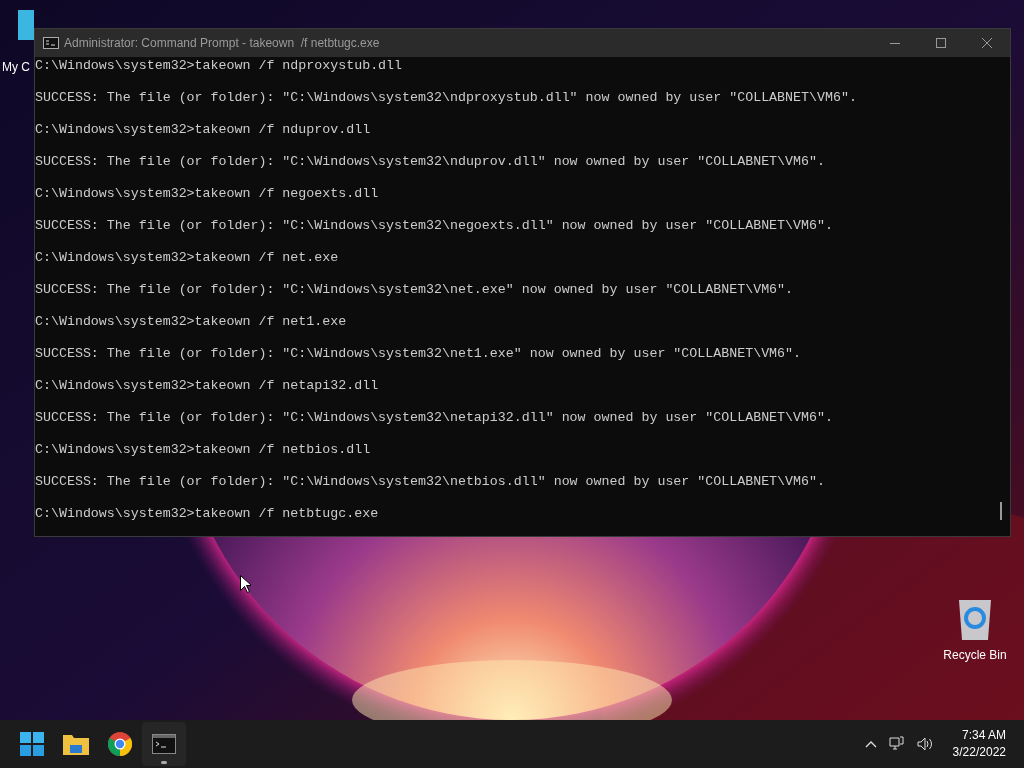 The height and width of the screenshot is (768, 1024). Describe the element at coordinates (418, 354) in the screenshot. I see `console-line: SUCCESS: The file (or folder): "C:\Windows\system32\net1.exe" now owned by user "COLLABNET\VM6".` at that location.